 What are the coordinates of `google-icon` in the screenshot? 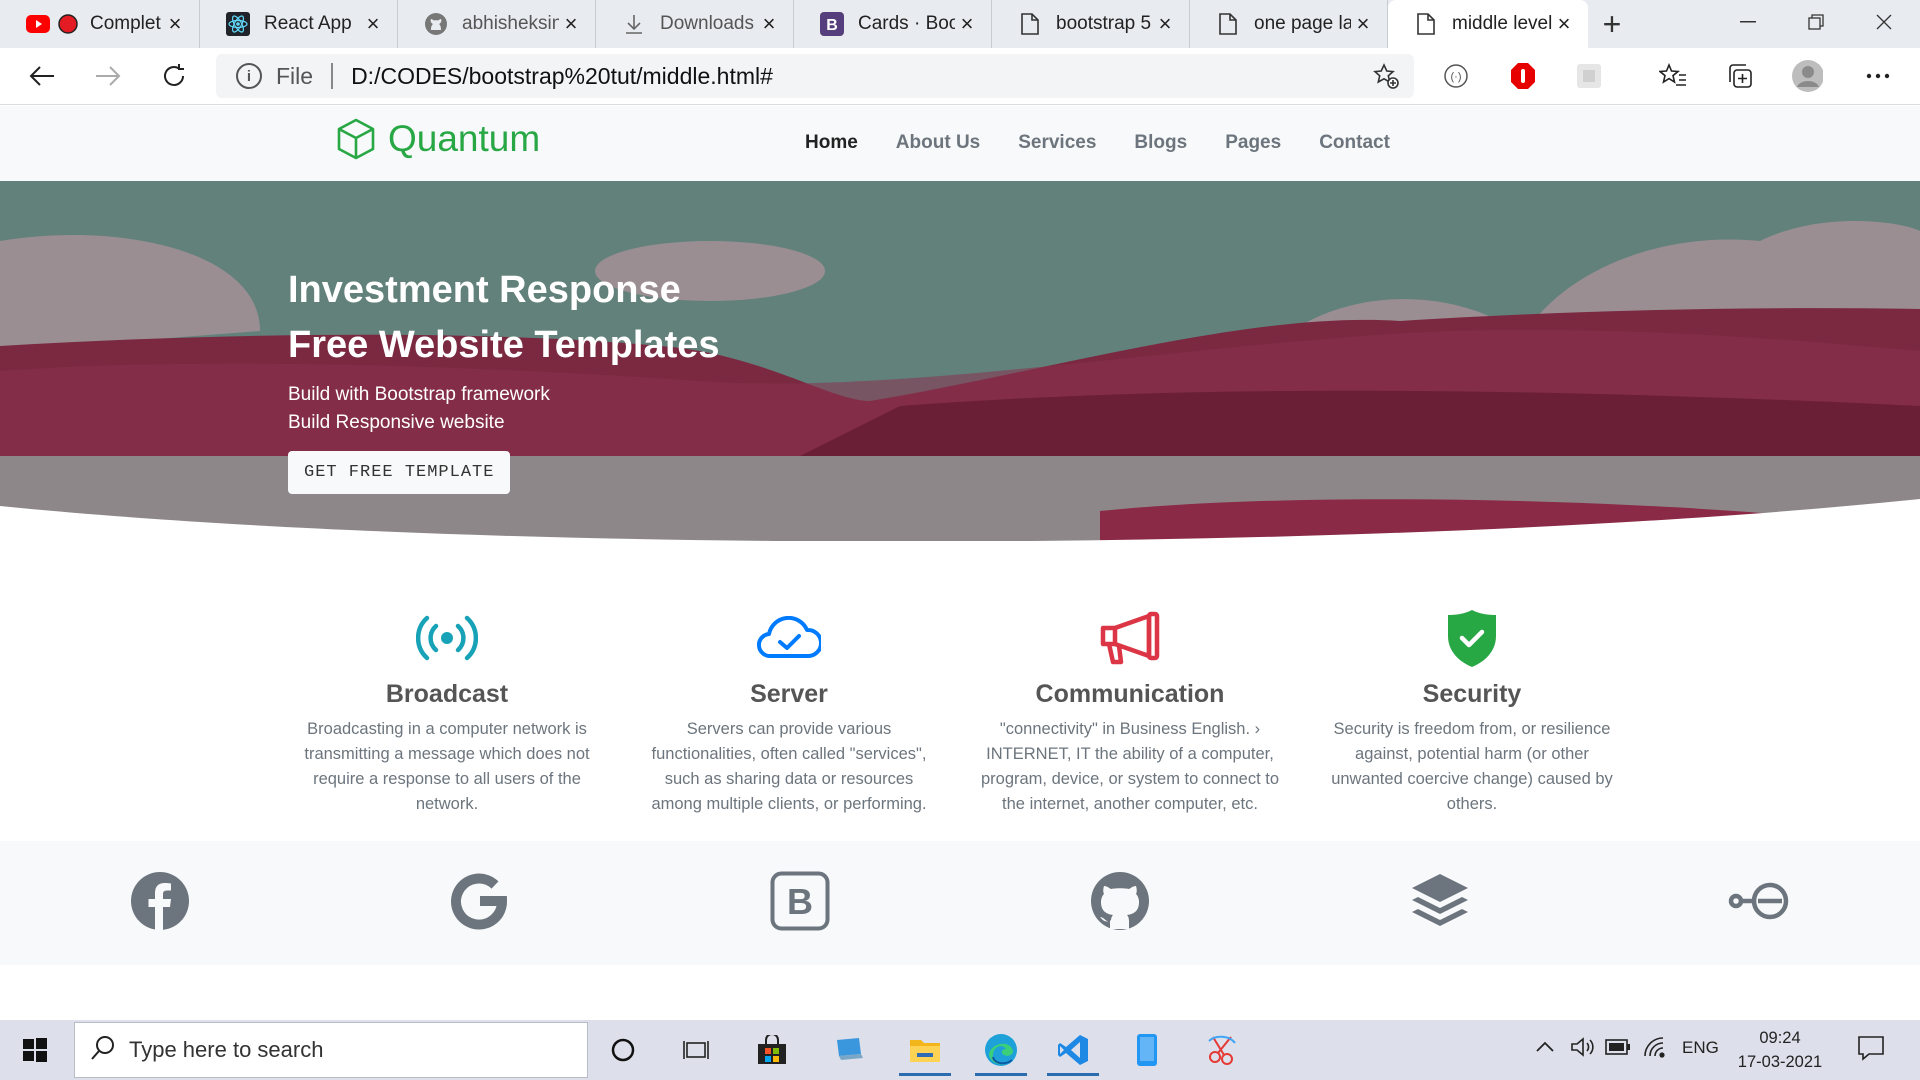 It's located at (479, 901).